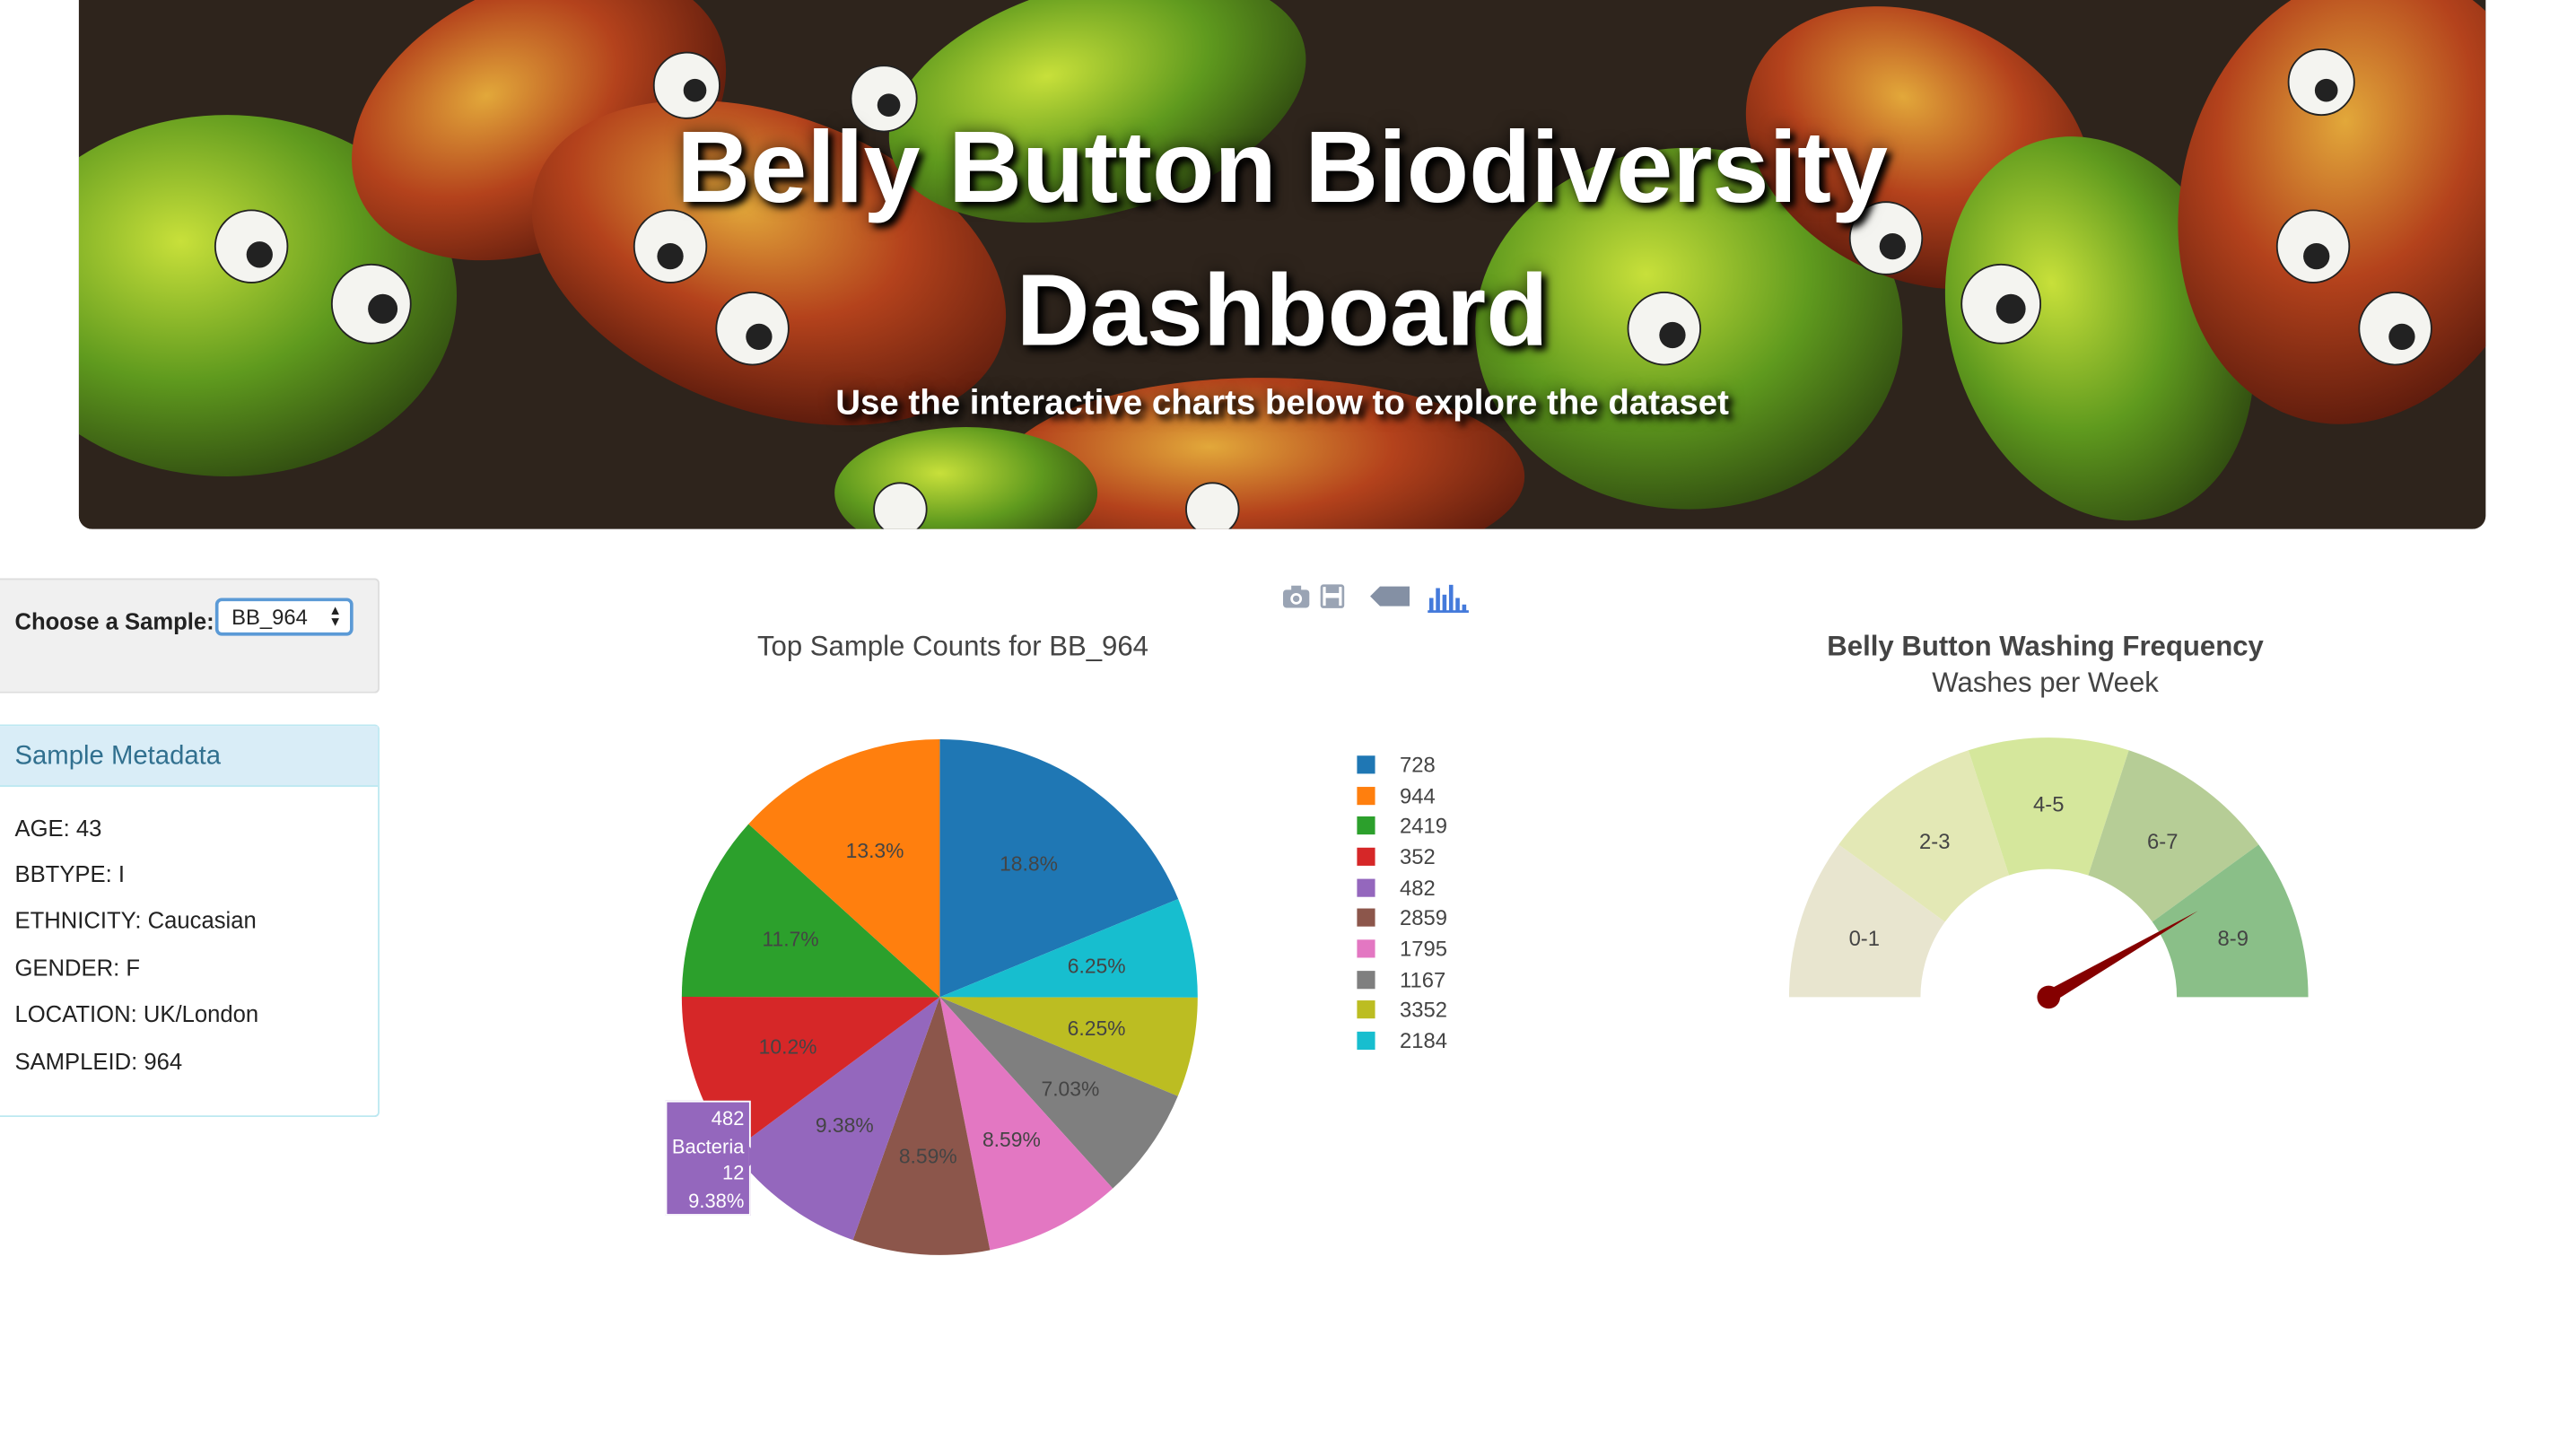  I want to click on sample-selector-label: Choose a Sample:, so click(114, 620).